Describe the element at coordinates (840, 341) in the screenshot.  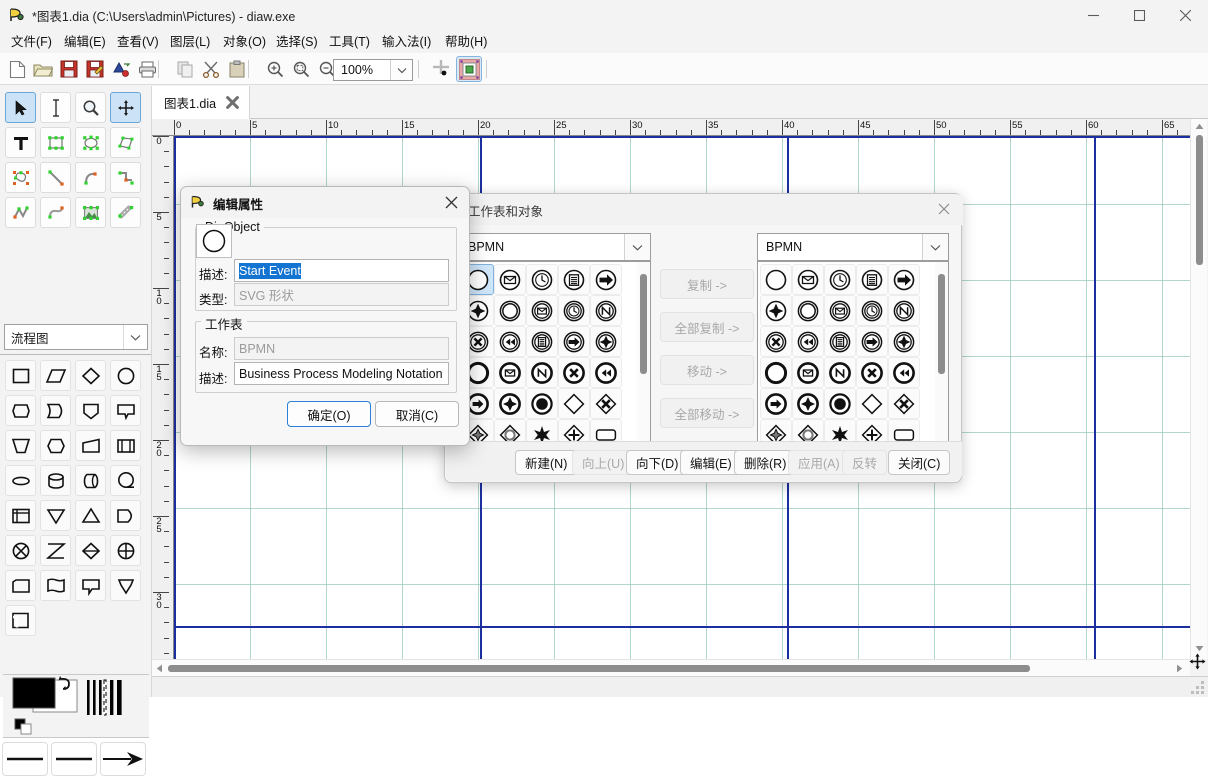
I see `intermediate-document` at that location.